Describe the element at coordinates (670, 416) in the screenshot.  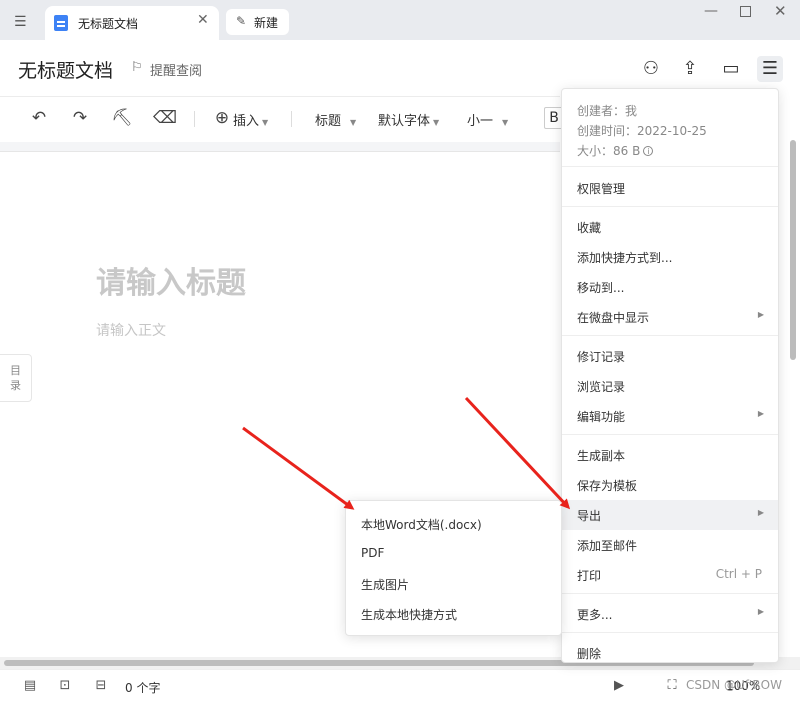
I see `menu-item-edit-features: 编辑功能 ▶` at that location.